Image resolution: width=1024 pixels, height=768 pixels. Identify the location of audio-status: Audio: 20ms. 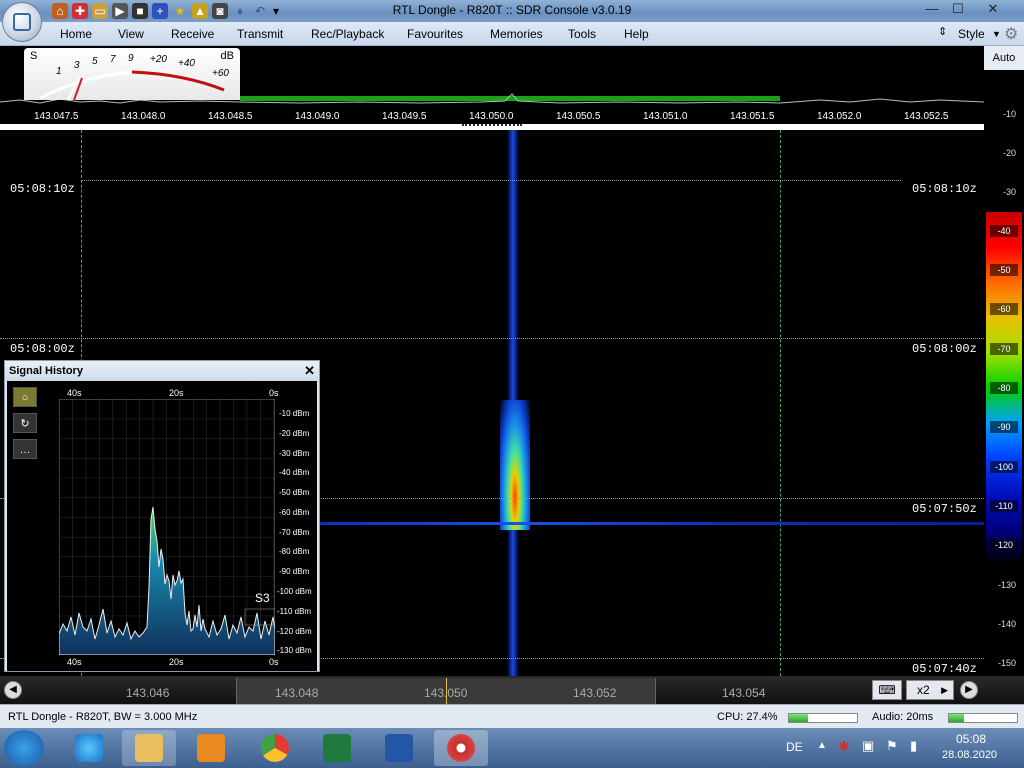
(903, 717).